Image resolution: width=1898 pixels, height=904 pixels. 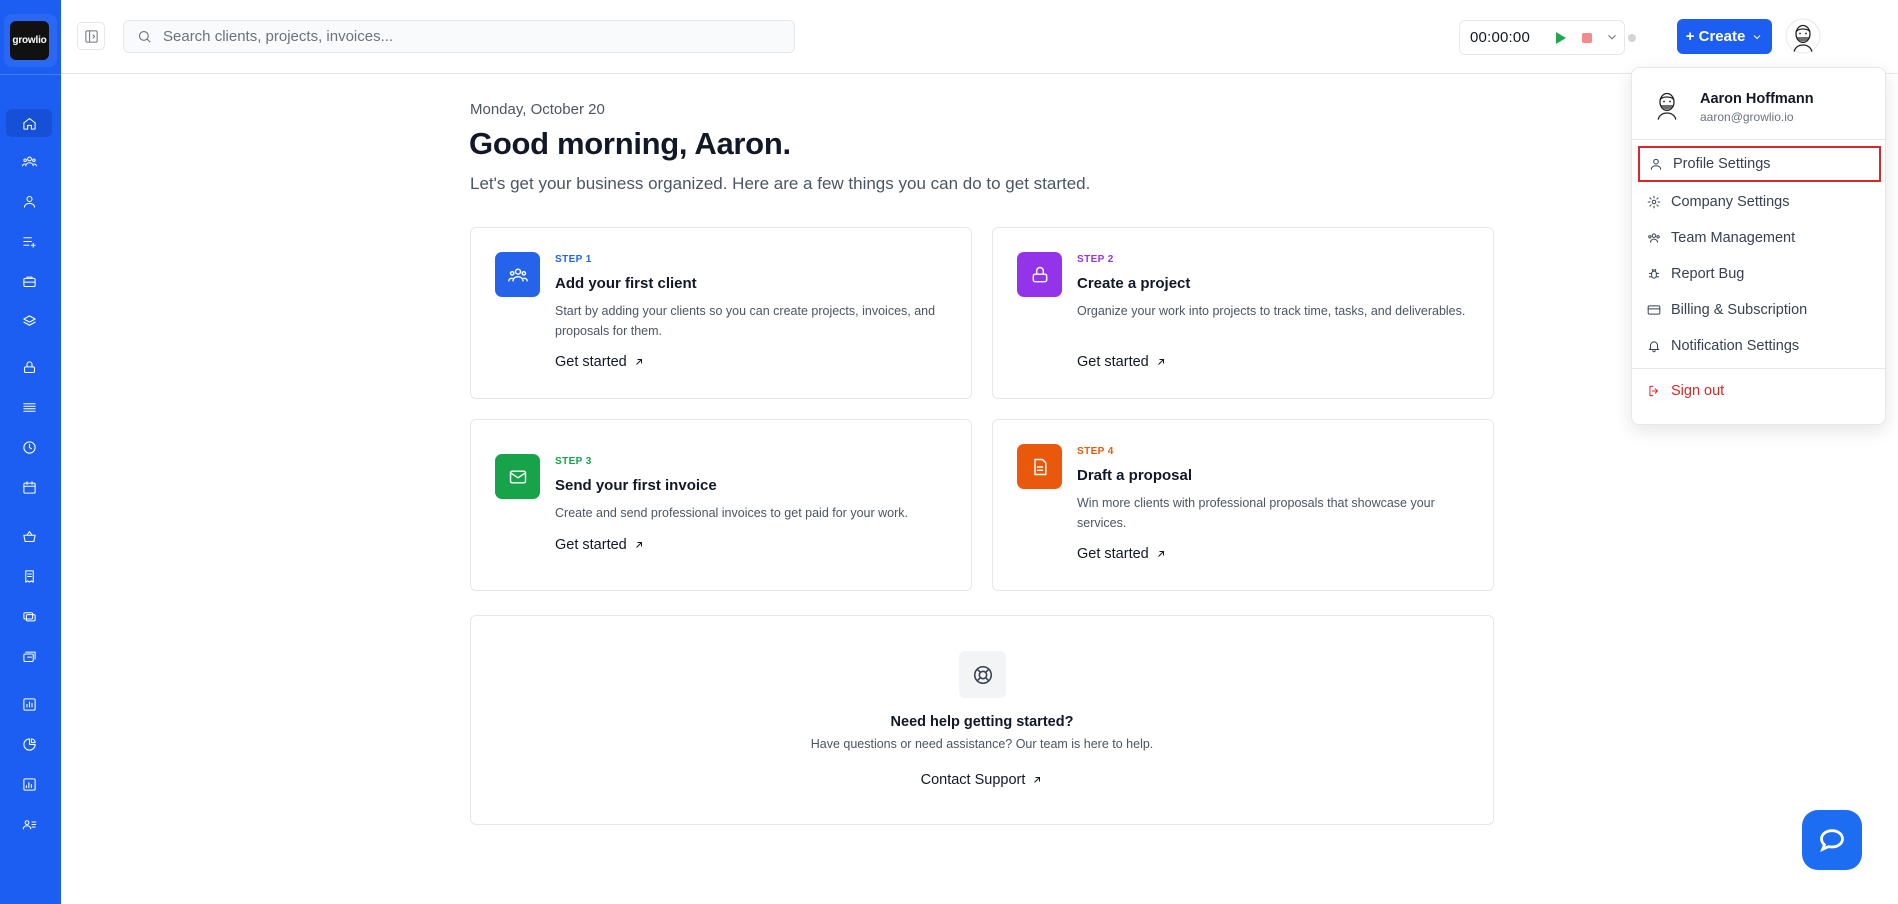 I want to click on step-label: STEP 2, so click(x=1095, y=259).